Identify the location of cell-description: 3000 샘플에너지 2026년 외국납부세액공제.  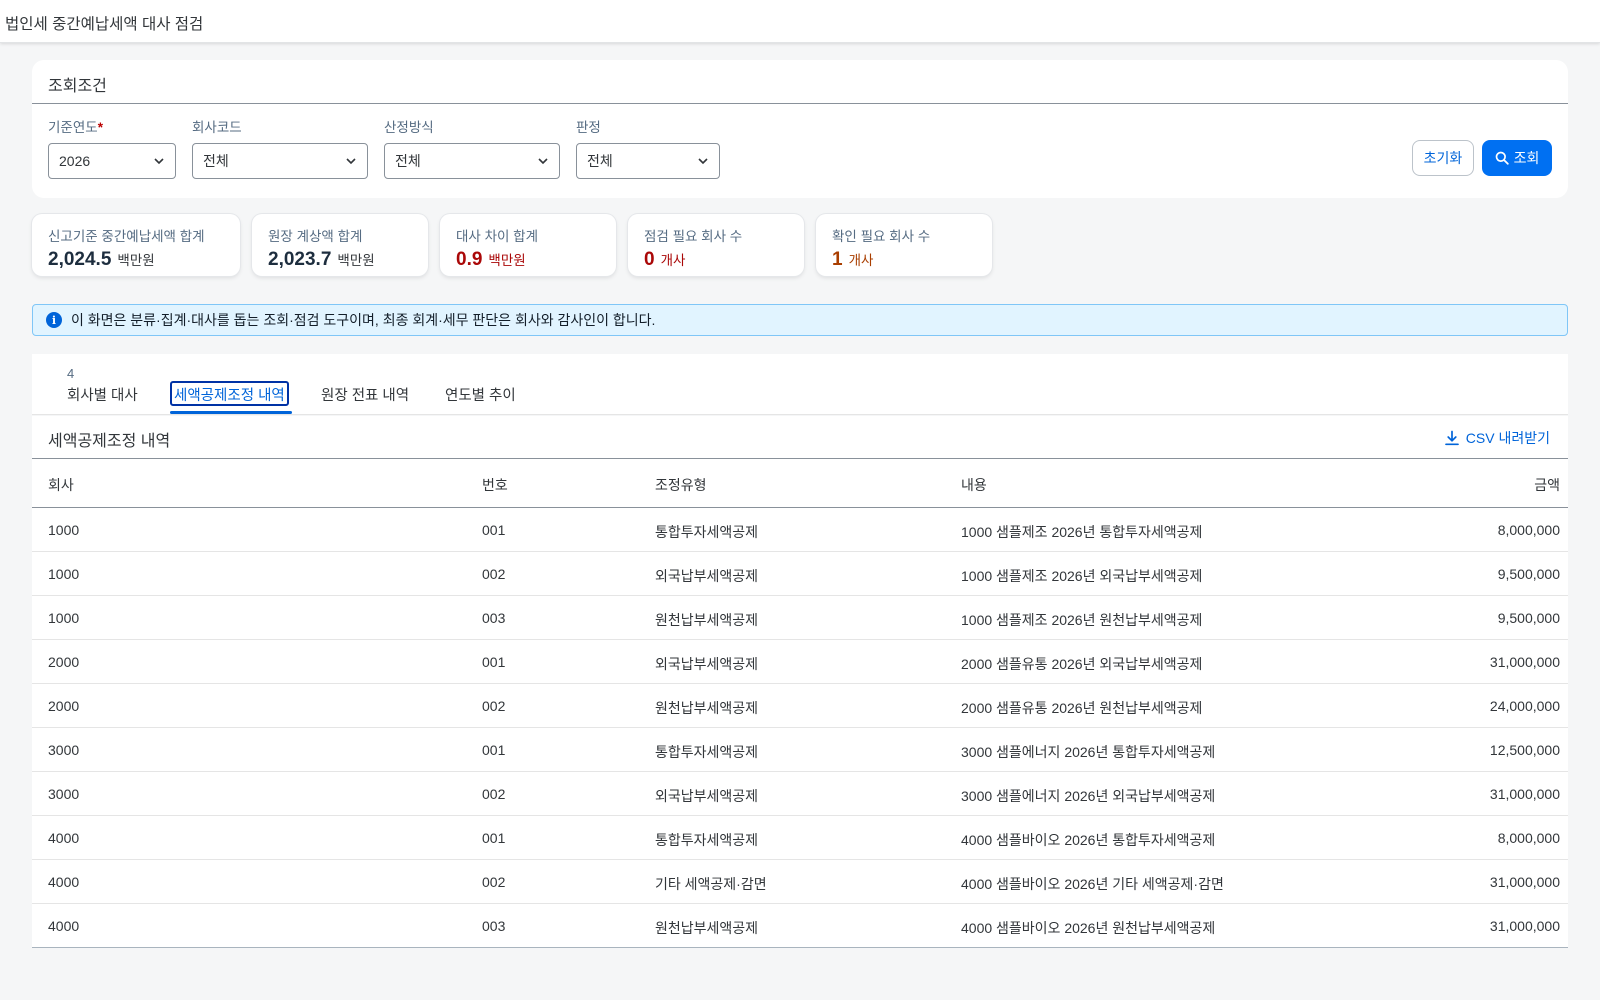
(1088, 796).